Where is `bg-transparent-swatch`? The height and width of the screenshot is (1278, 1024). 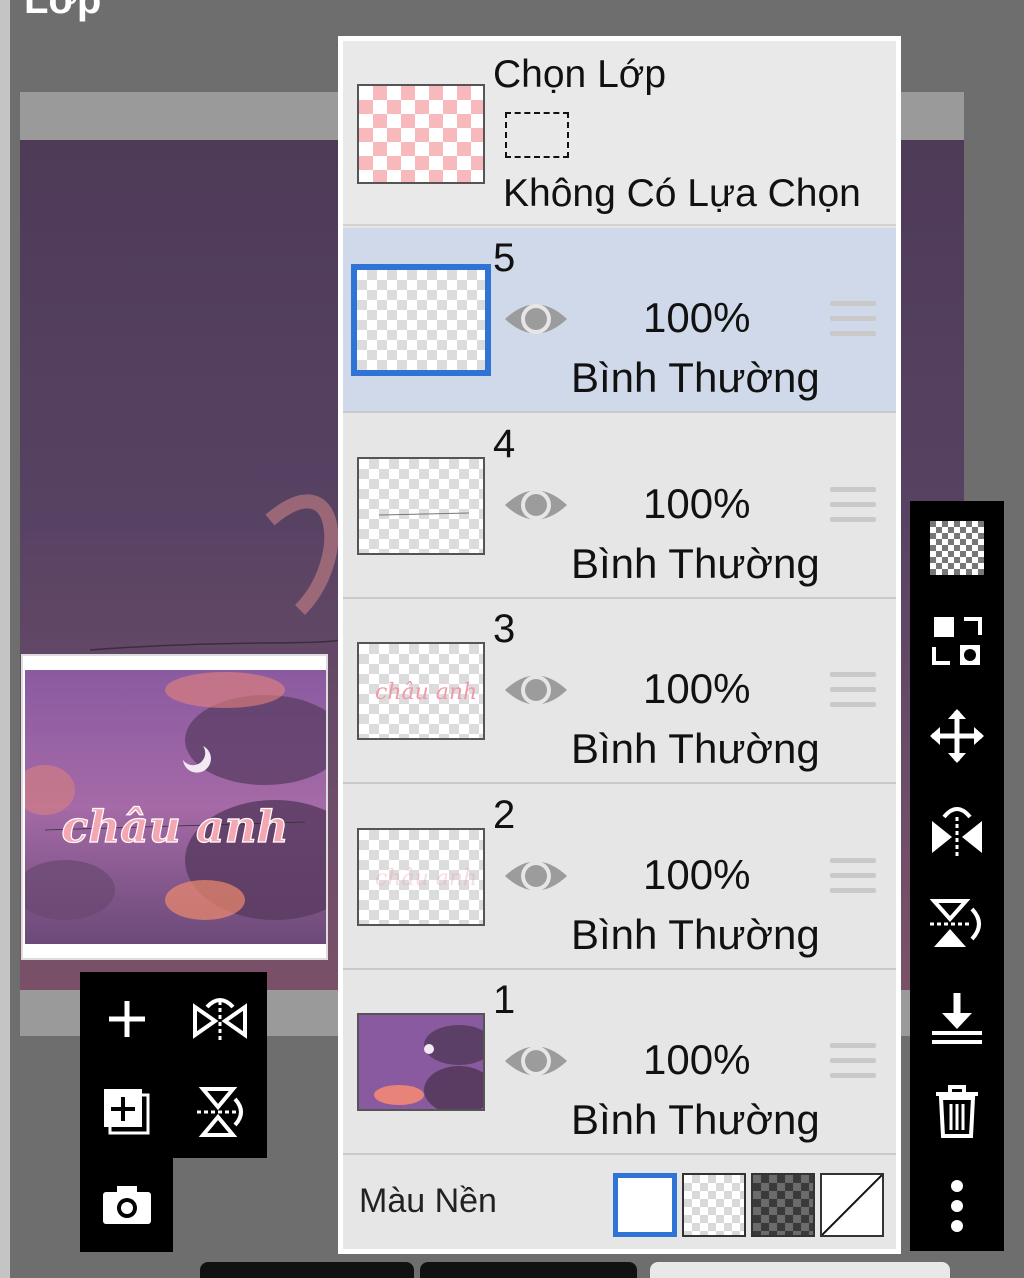 bg-transparent-swatch is located at coordinates (852, 1205).